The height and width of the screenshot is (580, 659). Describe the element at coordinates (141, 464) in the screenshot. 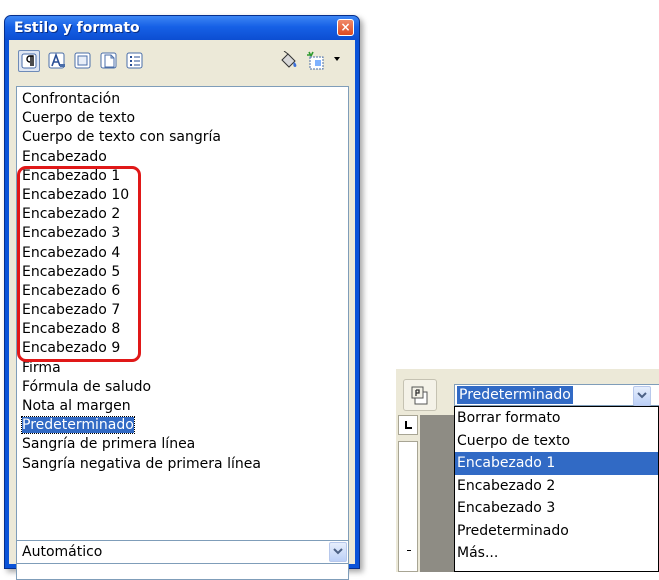

I see `style-list-item-label: Sangría negativa de primera línea` at that location.